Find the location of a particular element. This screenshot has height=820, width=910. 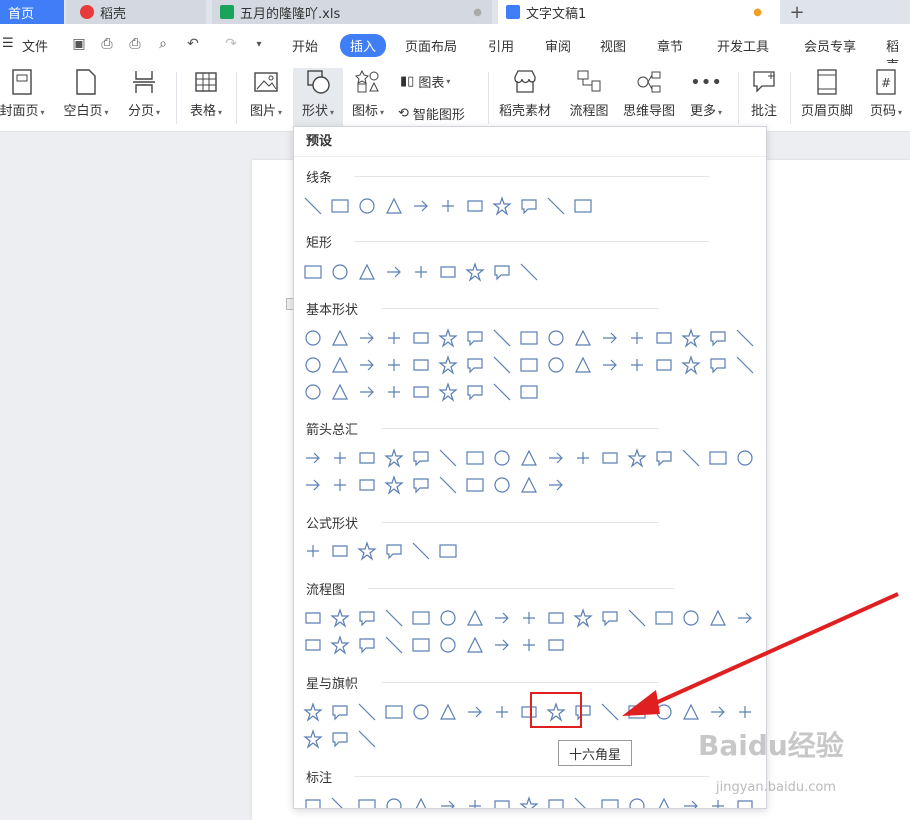

undo-icon: ↶ is located at coordinates (193, 44).